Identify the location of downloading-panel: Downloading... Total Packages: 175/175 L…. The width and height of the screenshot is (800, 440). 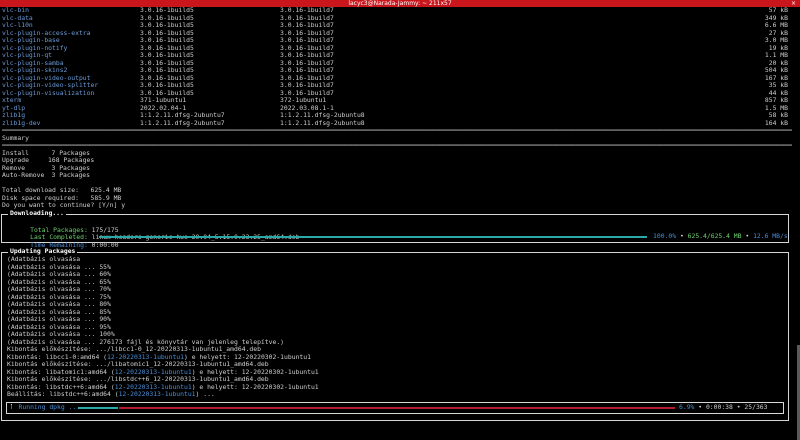
(395, 228).